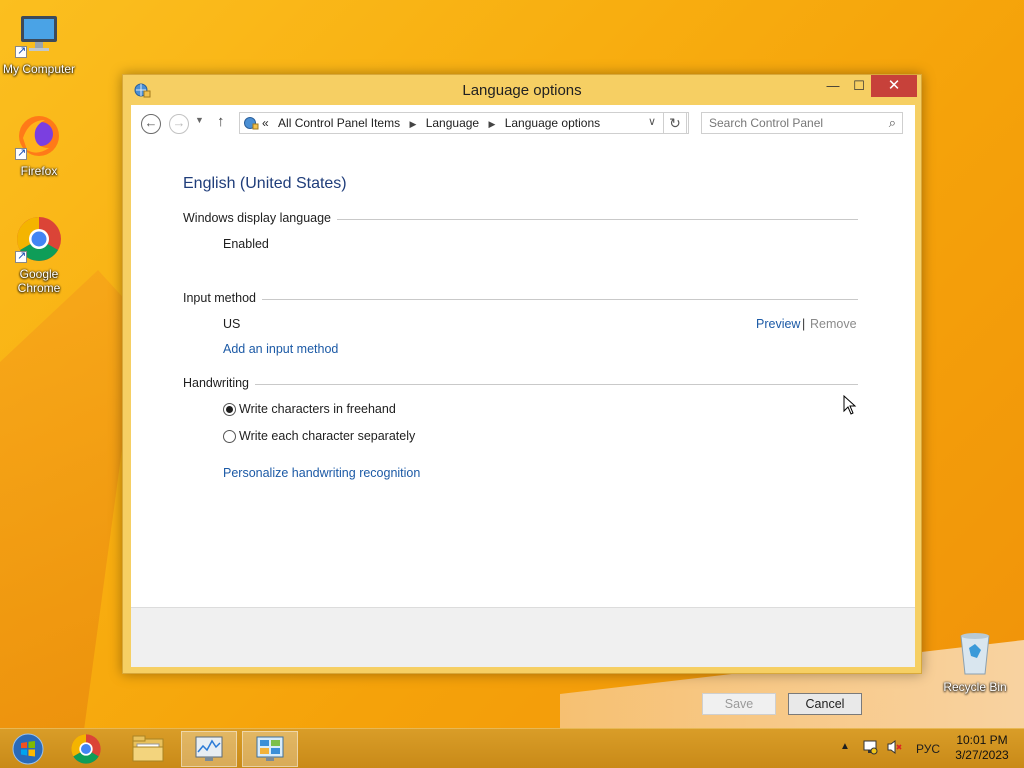 The image size is (1024, 768). I want to click on firefox-icon, so click(39, 136).